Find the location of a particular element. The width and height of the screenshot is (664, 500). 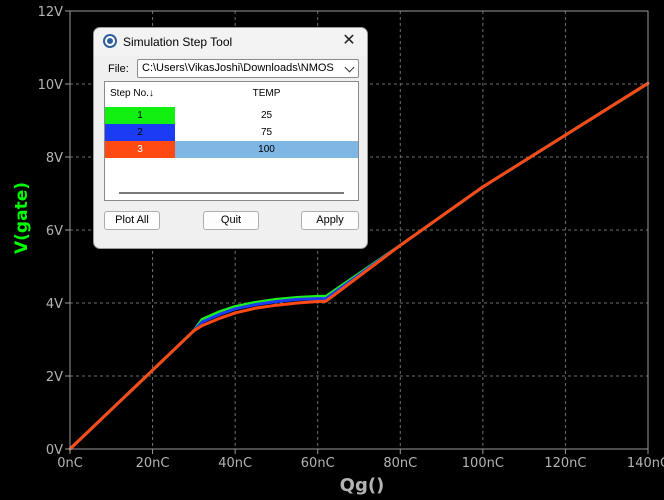

apply-button: Apply is located at coordinates (330, 220).